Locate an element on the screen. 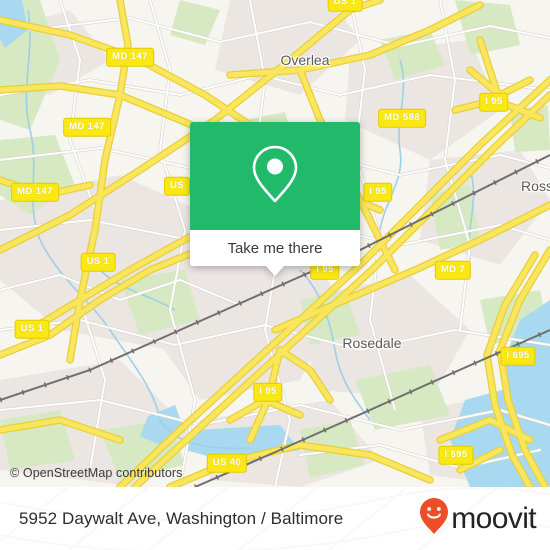 This screenshot has width=550, height=550. moovit-logo: moovit is located at coordinates (478, 518).